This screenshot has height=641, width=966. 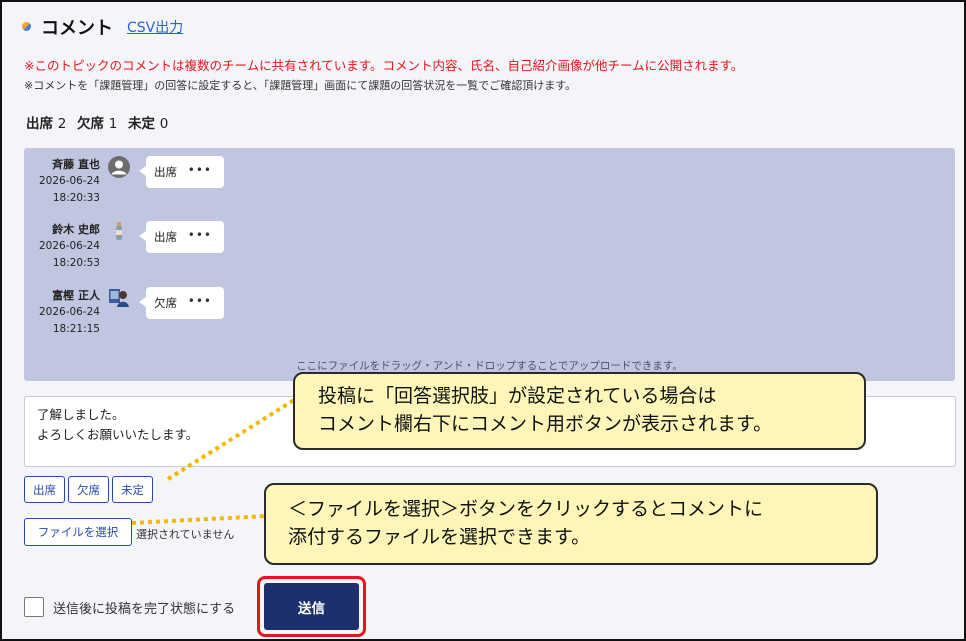 What do you see at coordinates (76, 329) in the screenshot?
I see `comment-time: 18:21:15` at bounding box center [76, 329].